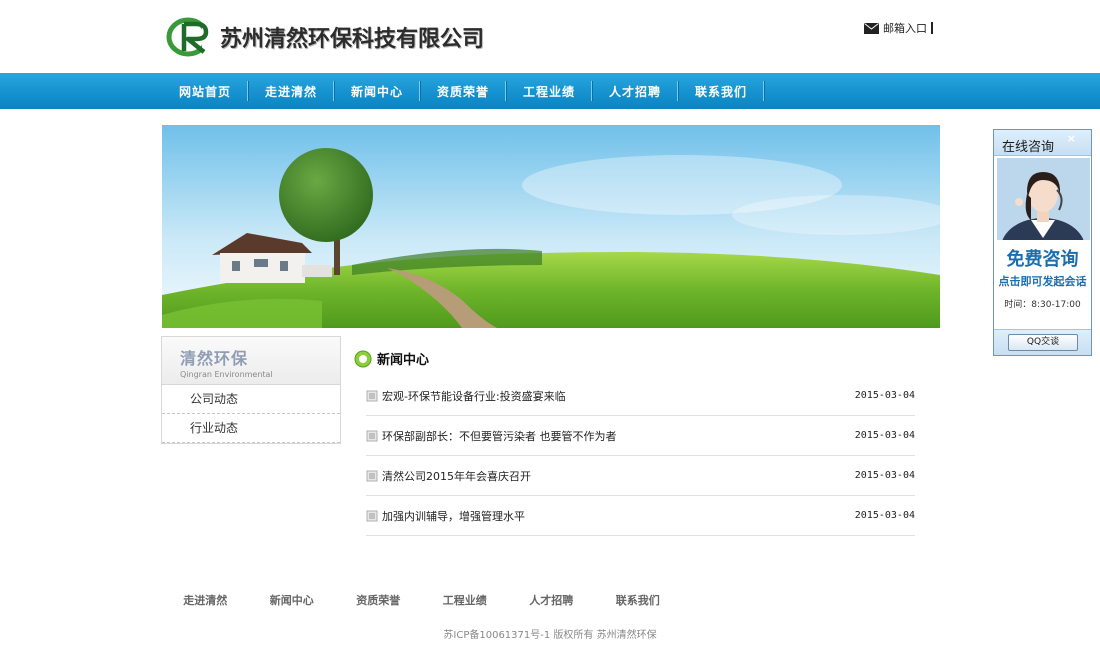 The image size is (1100, 649). I want to click on nav-item-about: 走进清然, so click(291, 91).